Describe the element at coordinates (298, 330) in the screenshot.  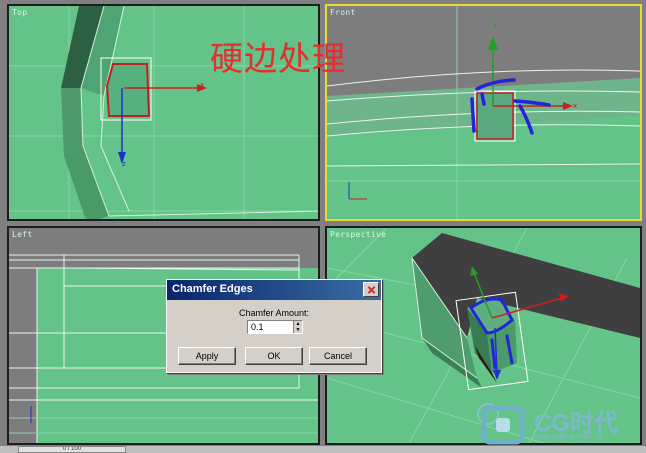
I see `spin-down-icon: ▼` at that location.